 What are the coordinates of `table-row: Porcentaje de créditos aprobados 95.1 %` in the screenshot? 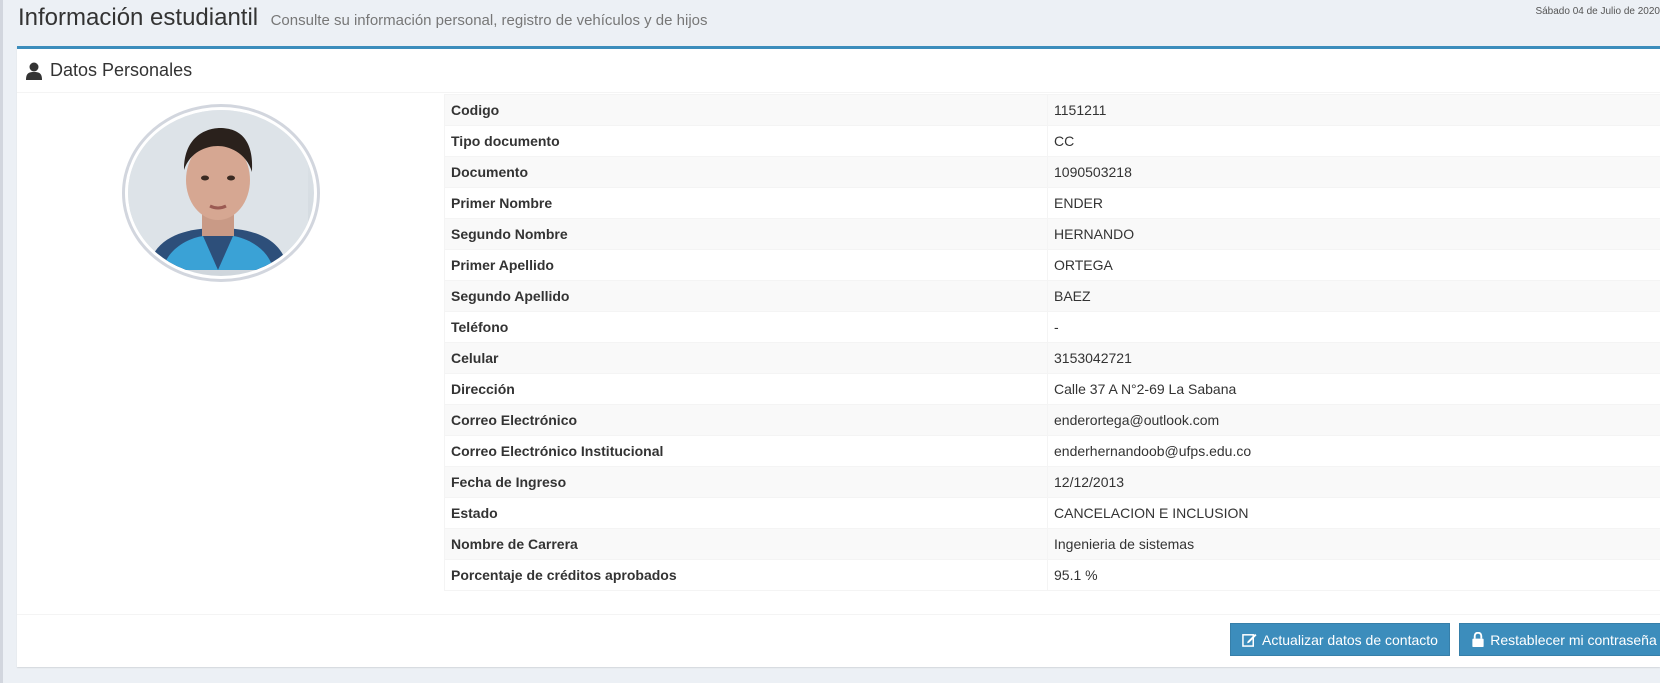 It's located at (1052, 575).